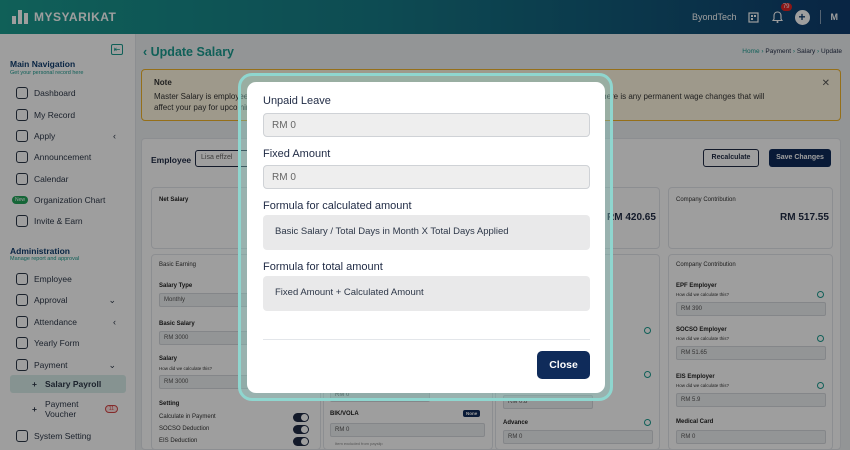 The width and height of the screenshot is (850, 450). What do you see at coordinates (426, 177) in the screenshot?
I see `fixed-amount-input: RM 0` at bounding box center [426, 177].